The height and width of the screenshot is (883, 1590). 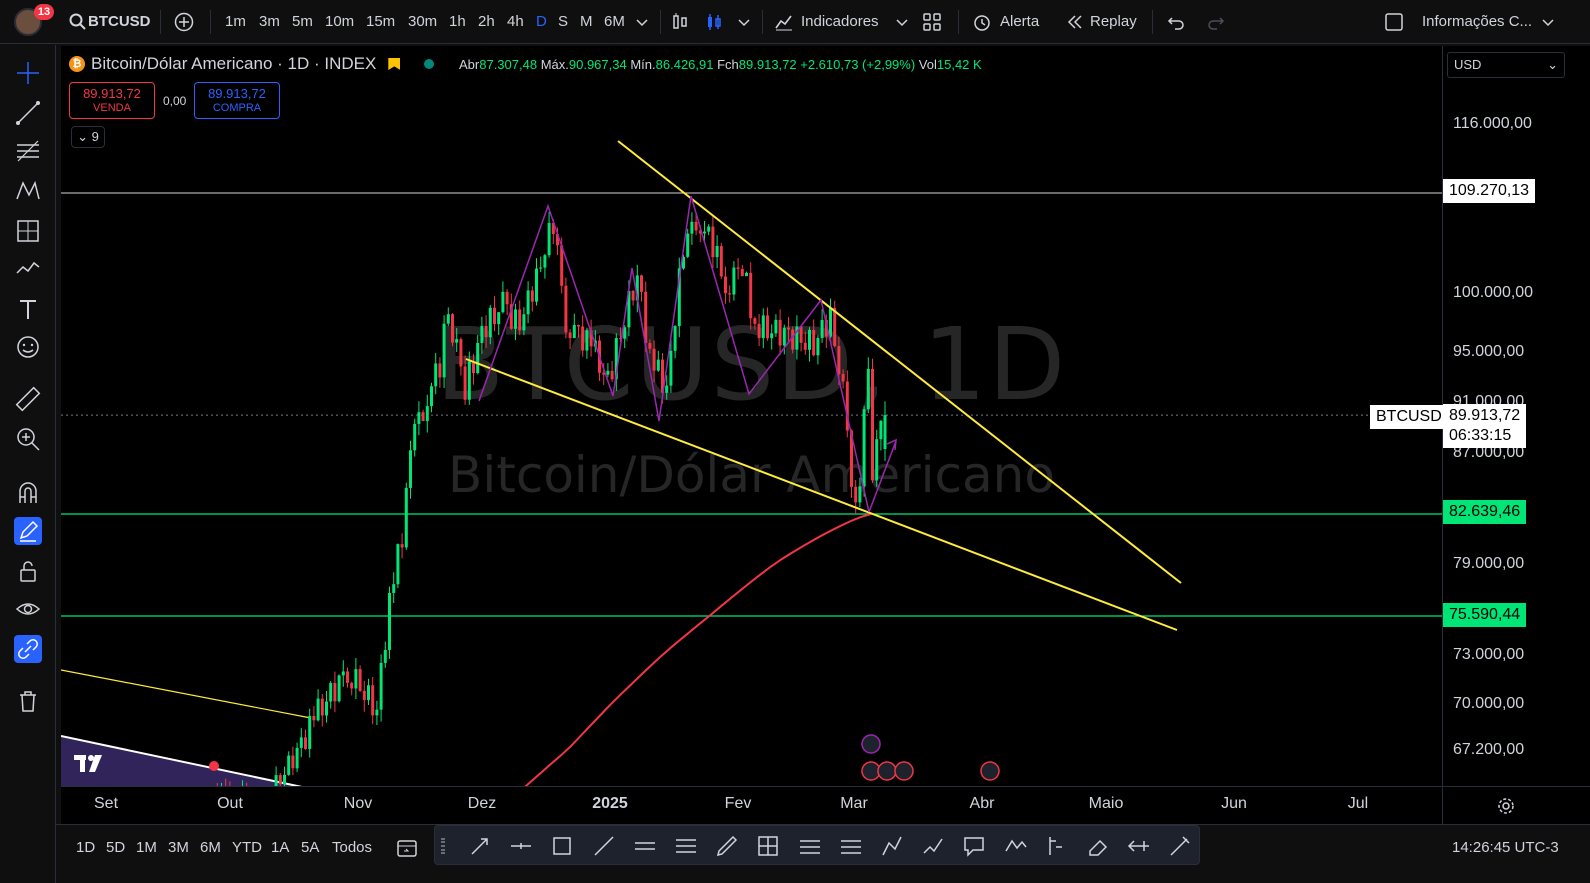 I want to click on time-scale: Set Out Nov Dez 2025 Fev Mar Abr Maio Jun Jul, so click(x=751, y=805).